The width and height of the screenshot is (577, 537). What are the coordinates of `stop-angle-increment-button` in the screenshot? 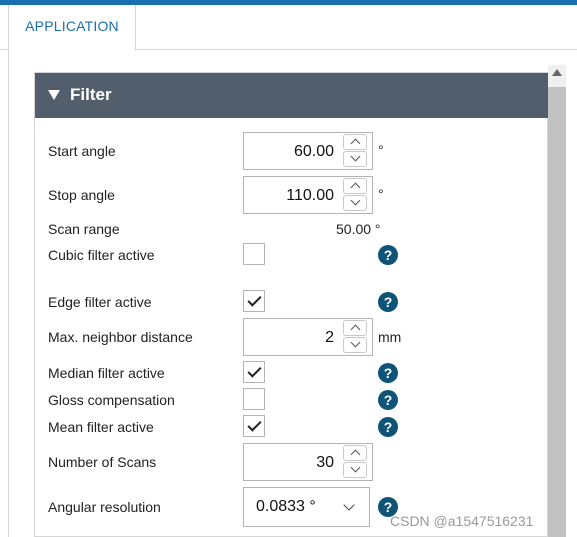 It's located at (355, 186).